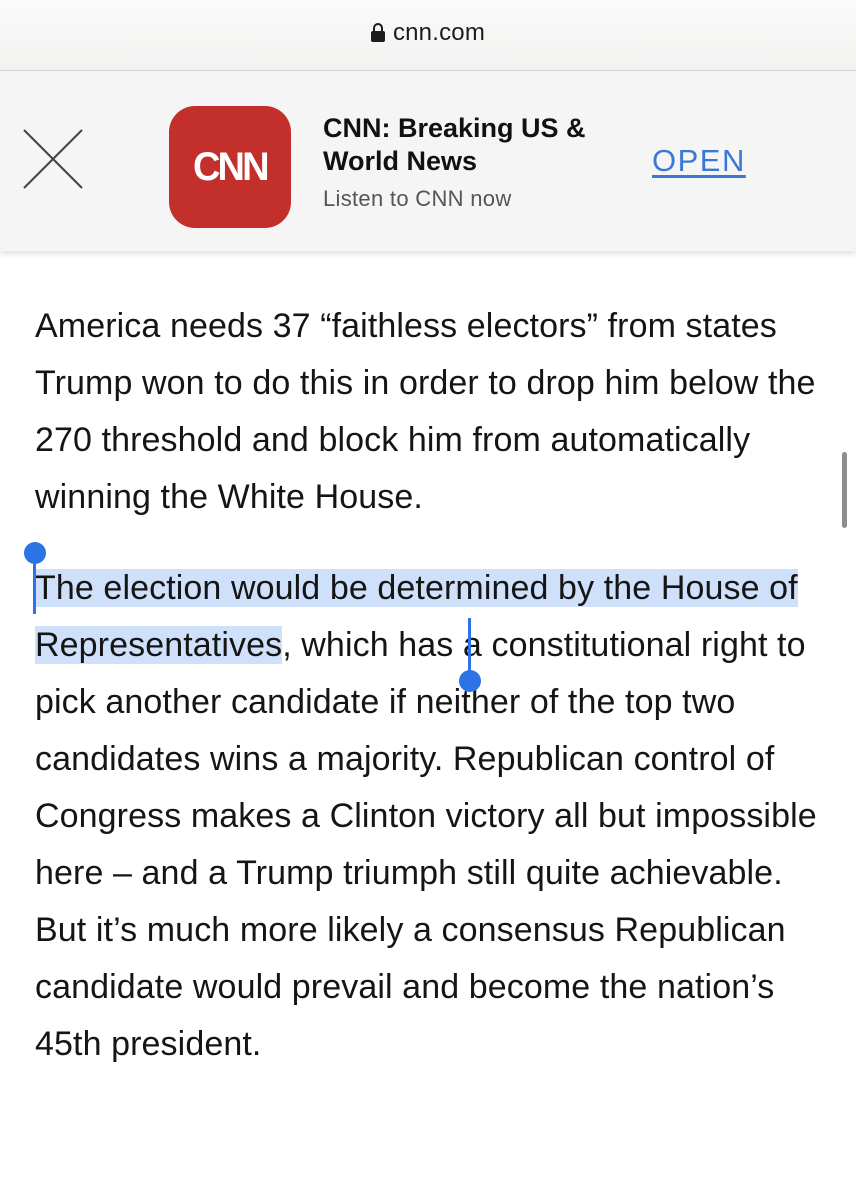 The image size is (856, 1200). What do you see at coordinates (439, 33) in the screenshot?
I see `url-text: cnn.com` at bounding box center [439, 33].